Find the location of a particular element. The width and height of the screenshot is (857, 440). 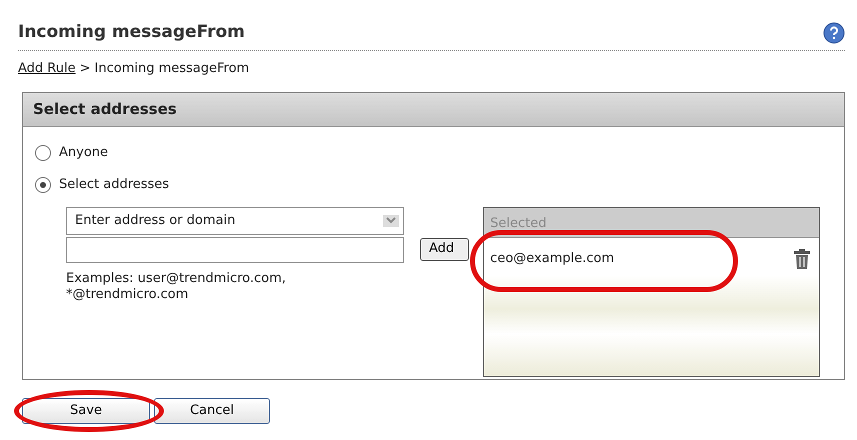

example-text: Examples: user@trendmicro.com, is located at coordinates (176, 278).